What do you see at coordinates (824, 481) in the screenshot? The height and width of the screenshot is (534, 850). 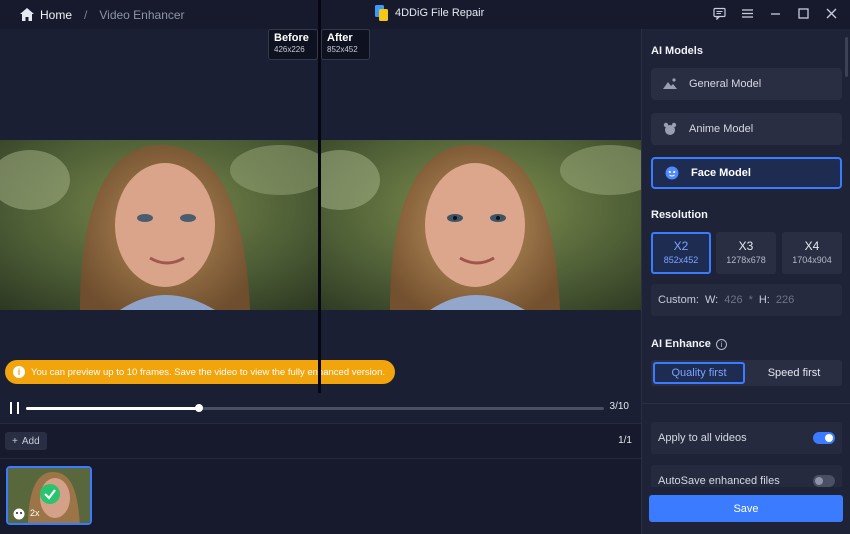 I see `autosave-toggle` at bounding box center [824, 481].